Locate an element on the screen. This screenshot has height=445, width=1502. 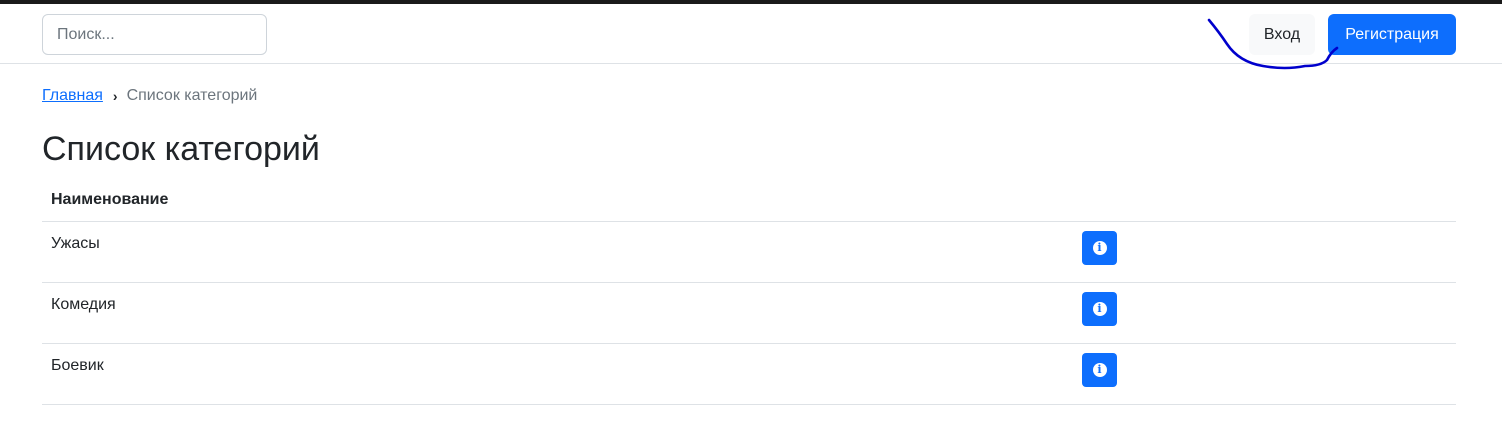
category-name: Боевик is located at coordinates (557, 374).